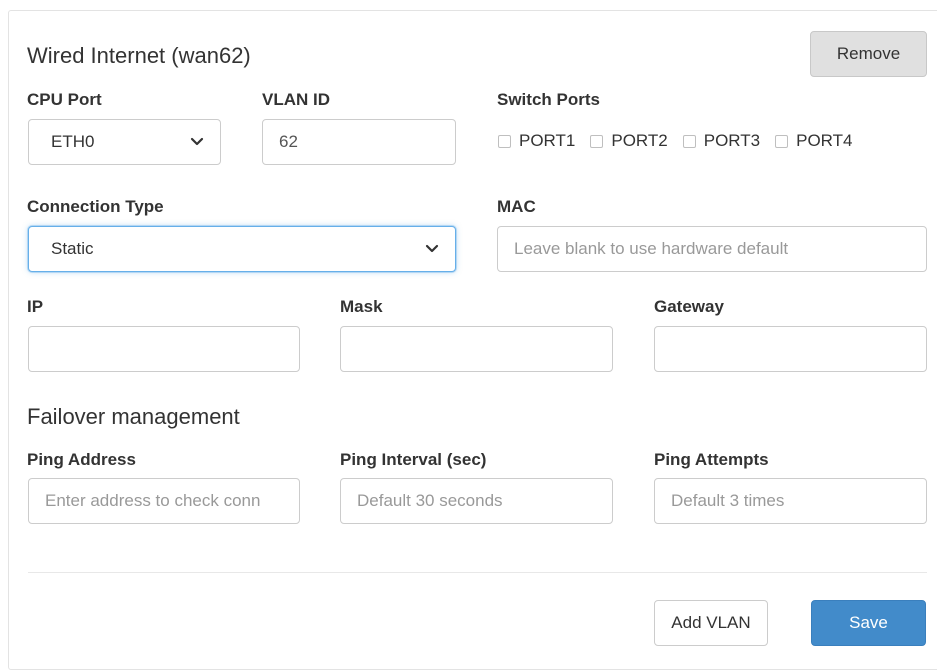 The image size is (937, 670). Describe the element at coordinates (413, 459) in the screenshot. I see `ping-interval-label: Ping Interval (sec)` at that location.